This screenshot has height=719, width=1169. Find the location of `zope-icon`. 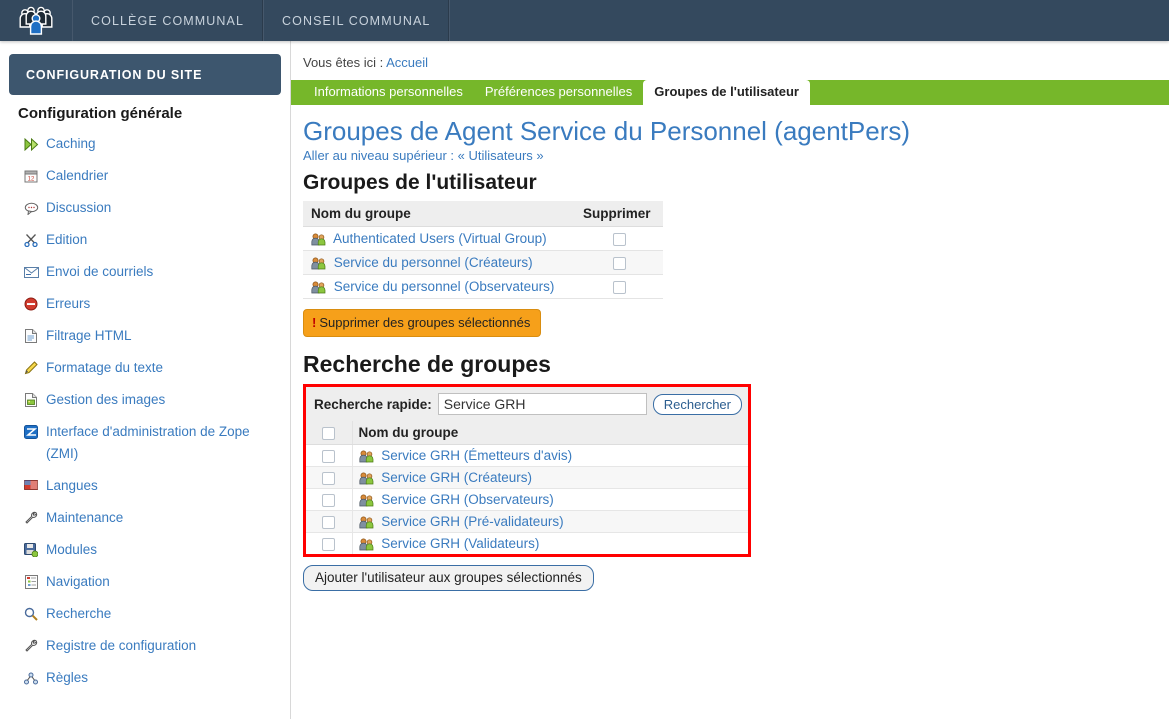

zope-icon is located at coordinates (31, 432).